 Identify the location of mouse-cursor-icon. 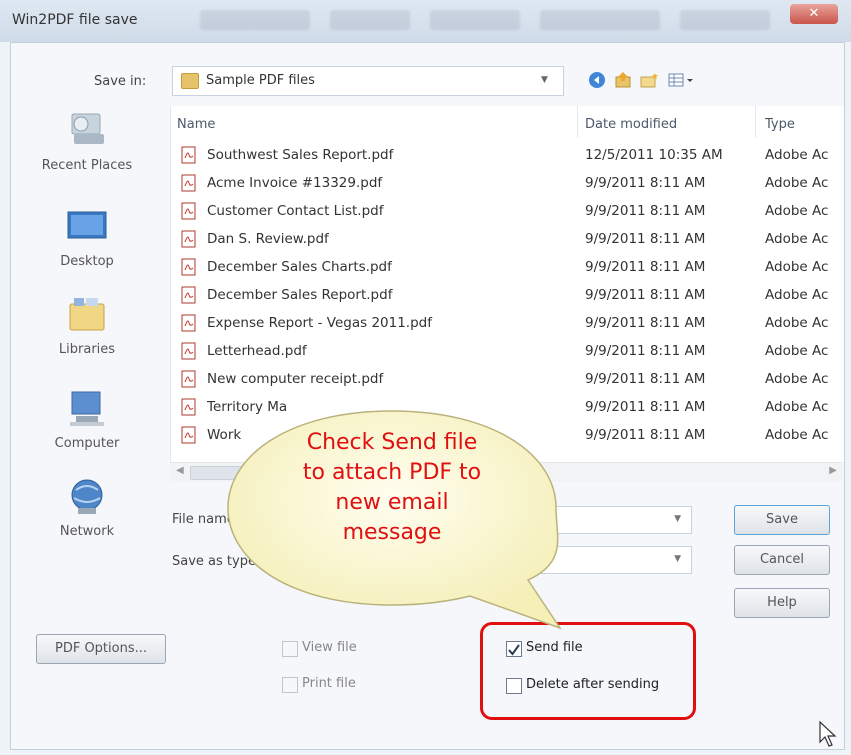
(828, 736).